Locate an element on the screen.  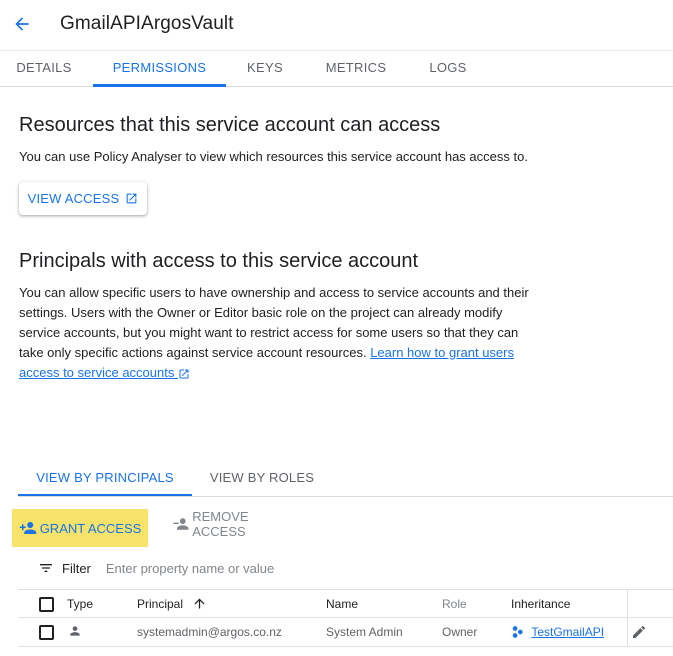
column-header-principal: Principal is located at coordinates (172, 604).